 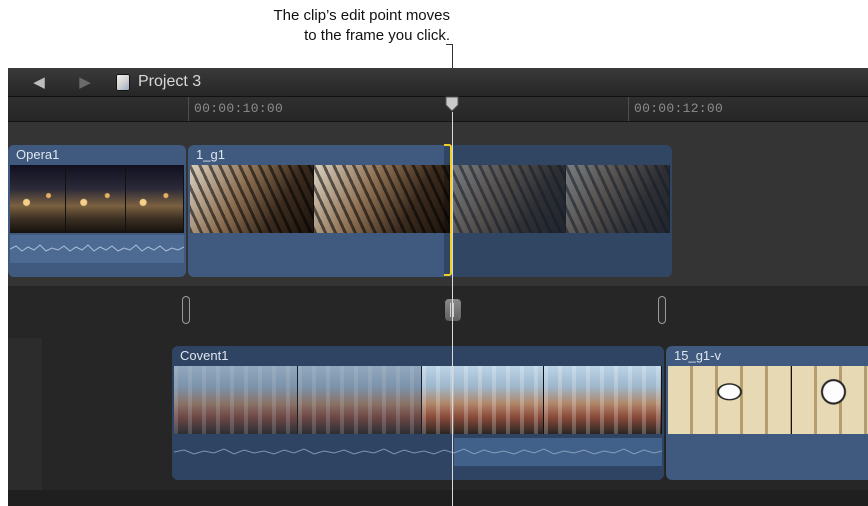 I want to click on timeline-bottom-strip, so click(x=438, y=498).